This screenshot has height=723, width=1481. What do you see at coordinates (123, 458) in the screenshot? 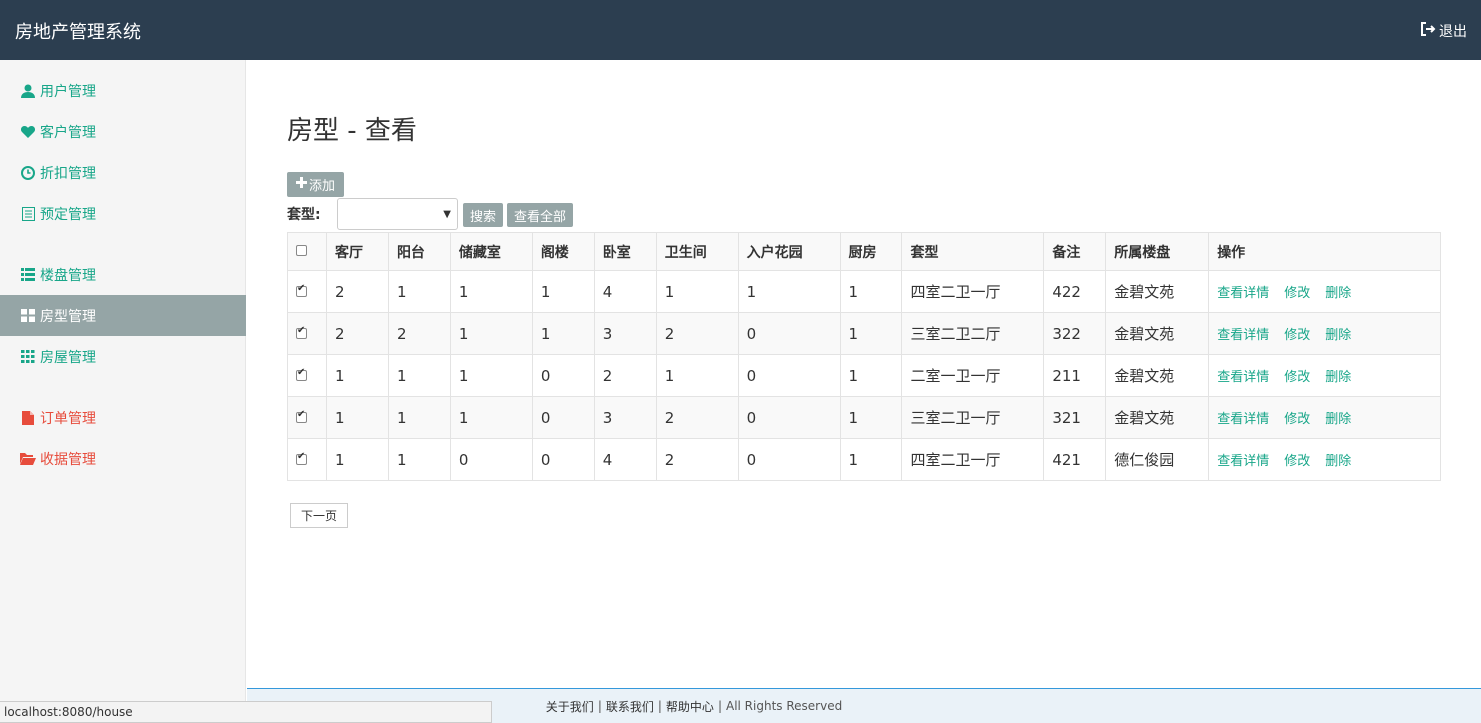
I see `sidebar-item-receipts: 收据管理` at bounding box center [123, 458].